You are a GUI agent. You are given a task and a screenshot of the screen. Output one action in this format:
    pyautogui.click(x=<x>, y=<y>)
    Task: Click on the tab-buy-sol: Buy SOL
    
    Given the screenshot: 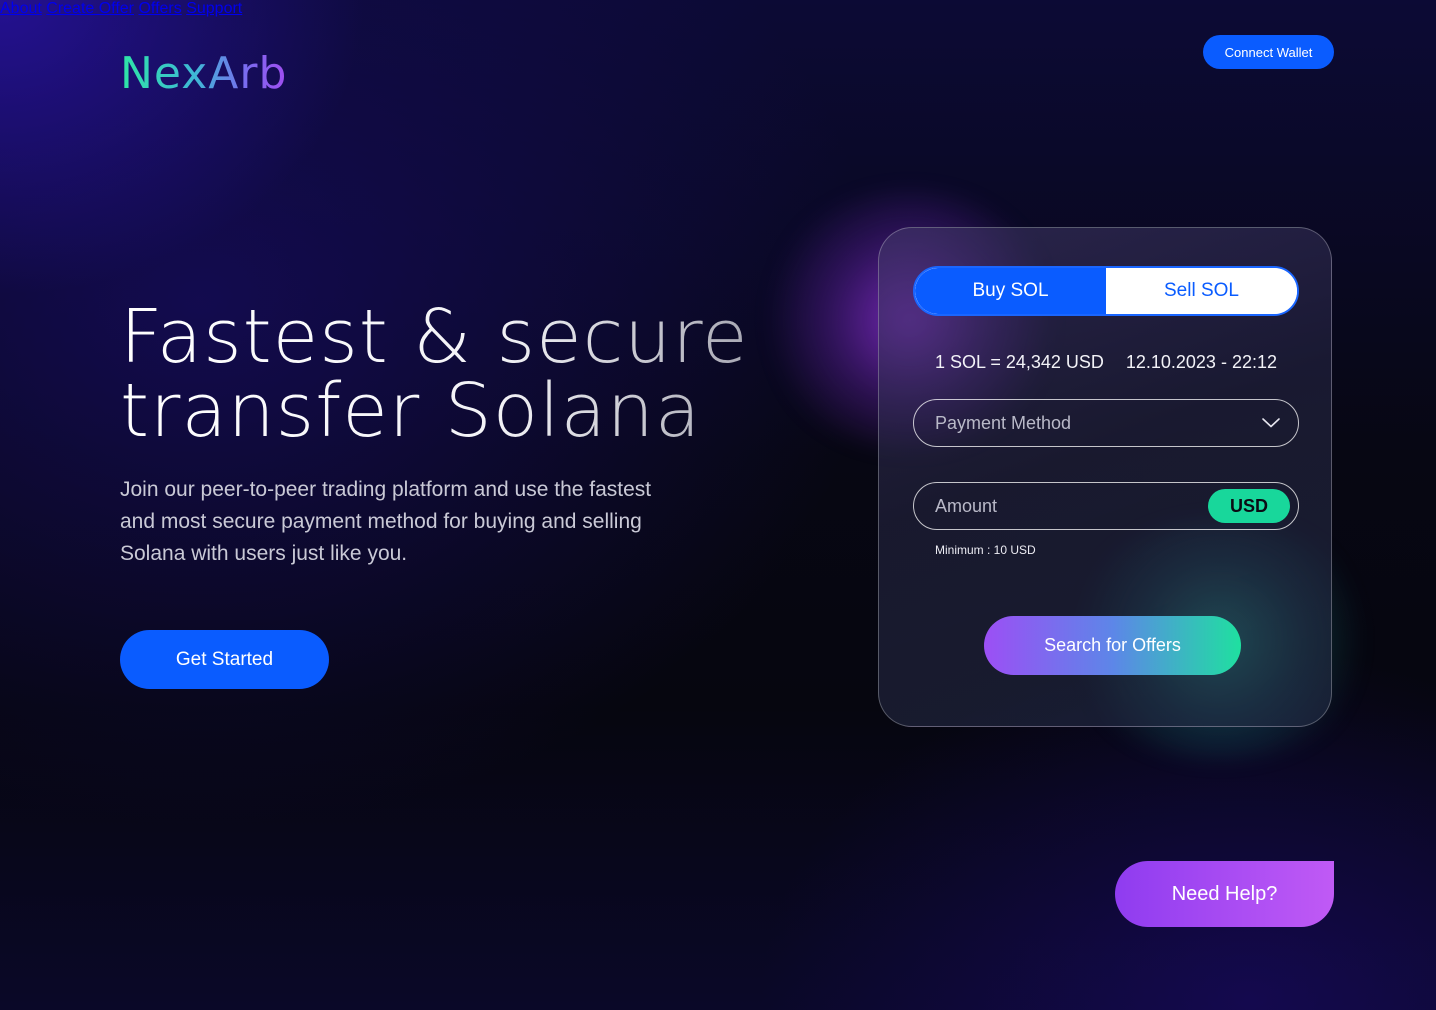 What is the action you would take?
    pyautogui.click(x=1010, y=291)
    